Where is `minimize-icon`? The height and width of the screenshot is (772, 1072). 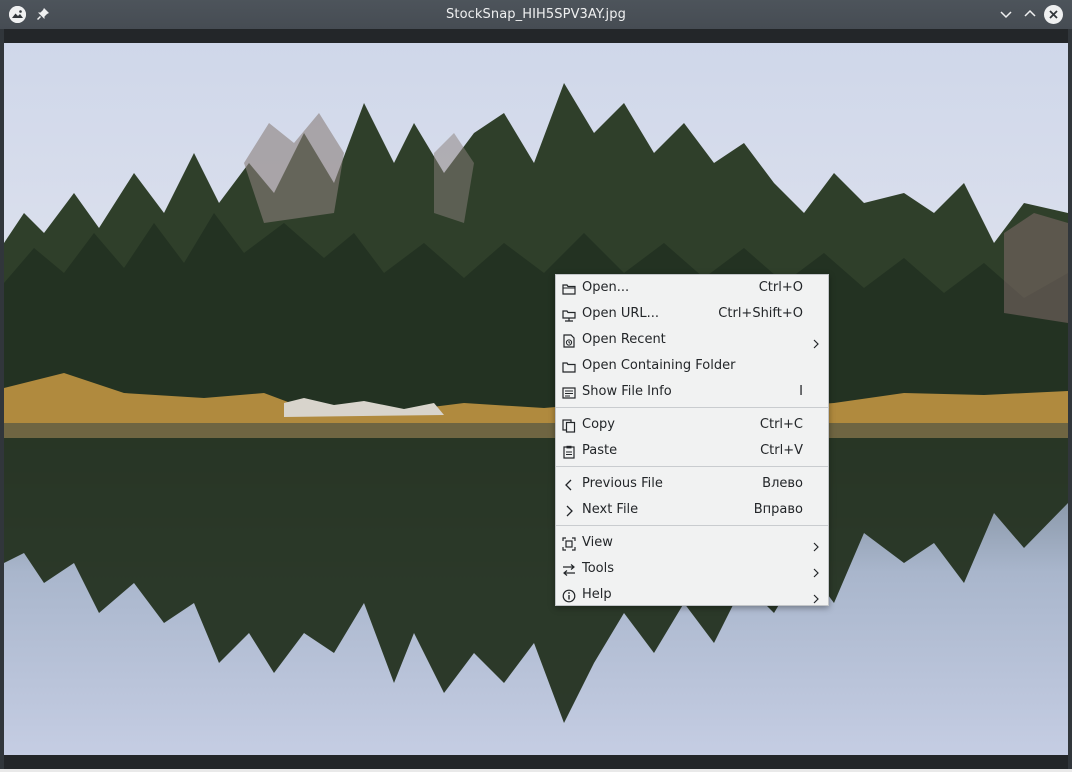
minimize-icon is located at coordinates (1006, 14).